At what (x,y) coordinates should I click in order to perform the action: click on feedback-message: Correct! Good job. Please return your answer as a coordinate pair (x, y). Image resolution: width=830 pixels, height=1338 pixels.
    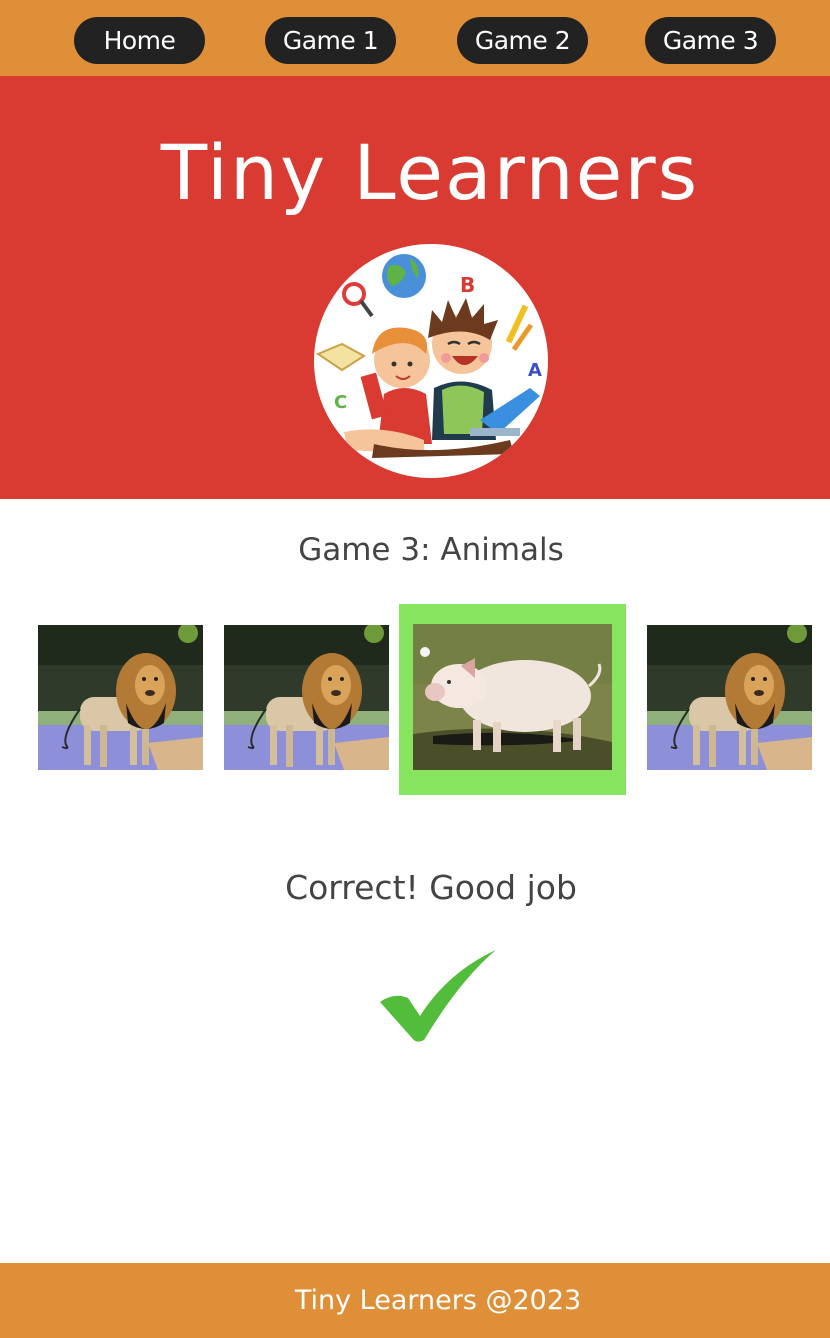
    Looking at the image, I should click on (431, 887).